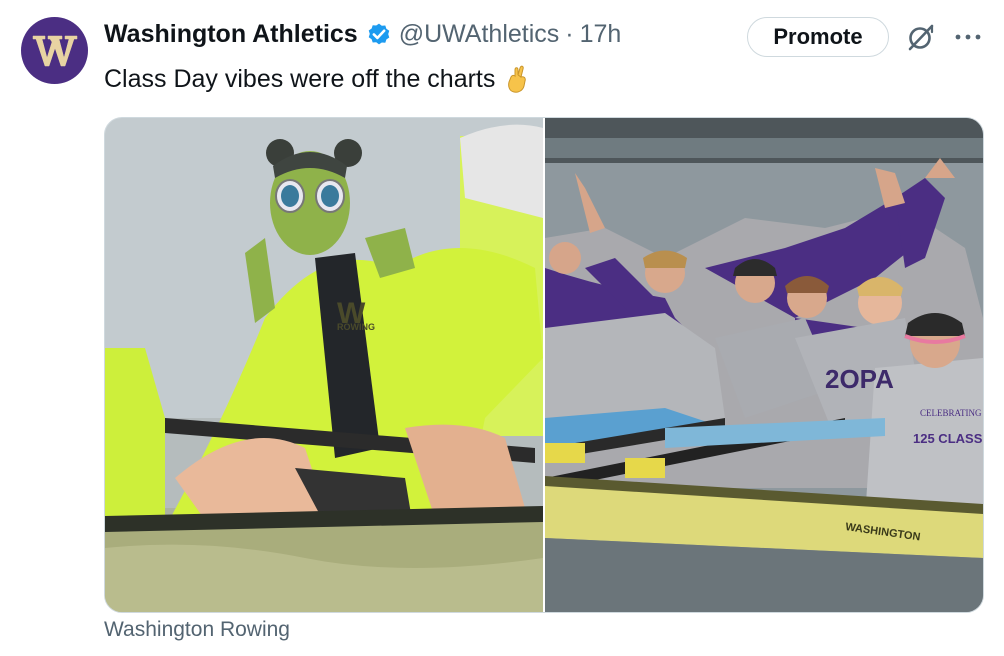 The width and height of the screenshot is (1004, 656). Describe the element at coordinates (968, 37) in the screenshot. I see `more-icon` at that location.